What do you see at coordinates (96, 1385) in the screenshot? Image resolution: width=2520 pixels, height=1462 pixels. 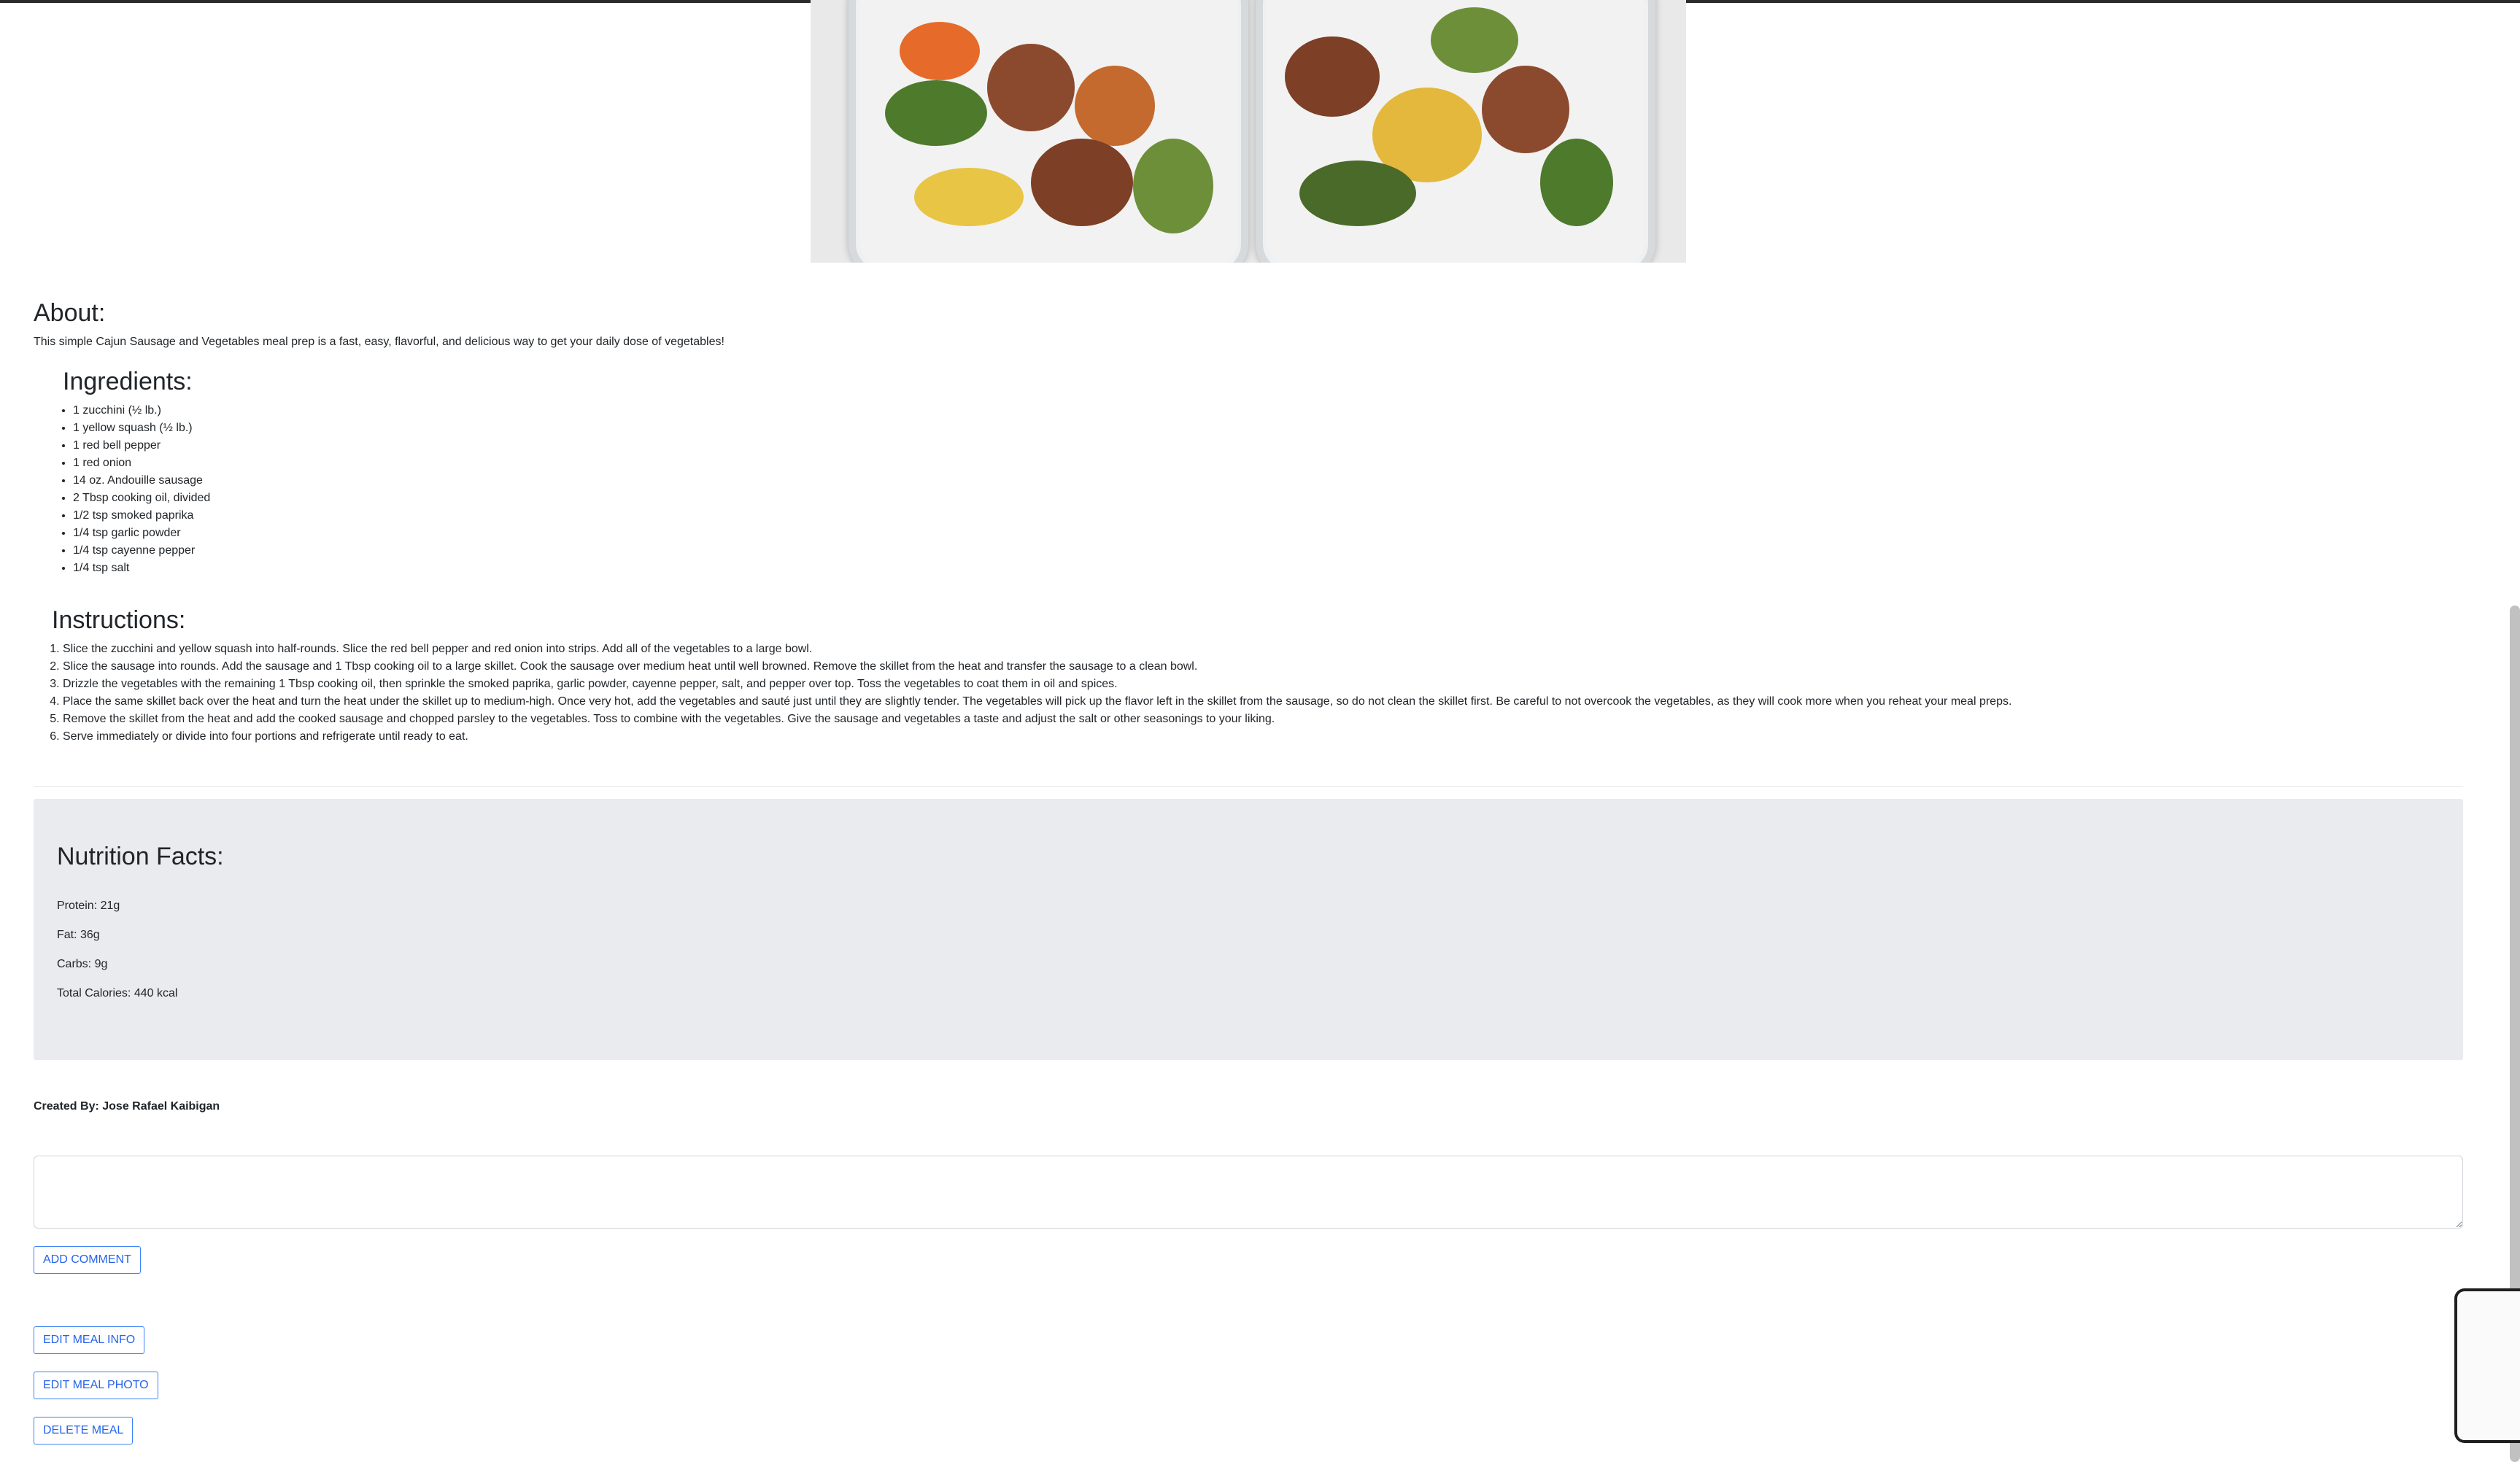 I see `edit-meal-photo-button: EDIT MEAL PHOTO` at bounding box center [96, 1385].